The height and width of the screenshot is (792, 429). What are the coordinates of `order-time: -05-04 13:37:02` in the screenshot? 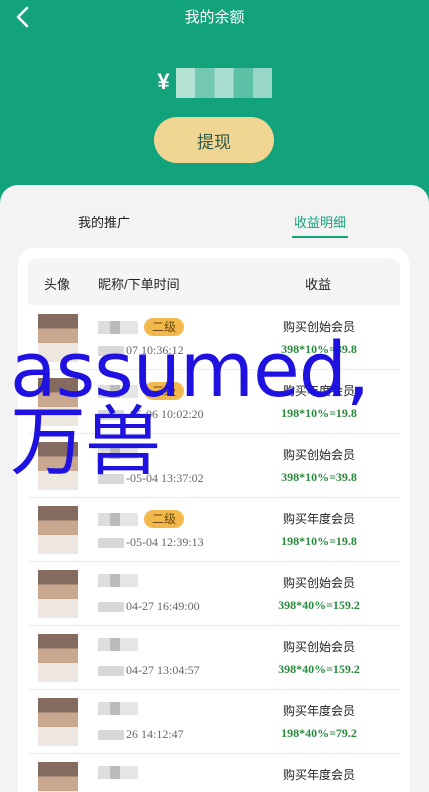 It's located at (151, 478).